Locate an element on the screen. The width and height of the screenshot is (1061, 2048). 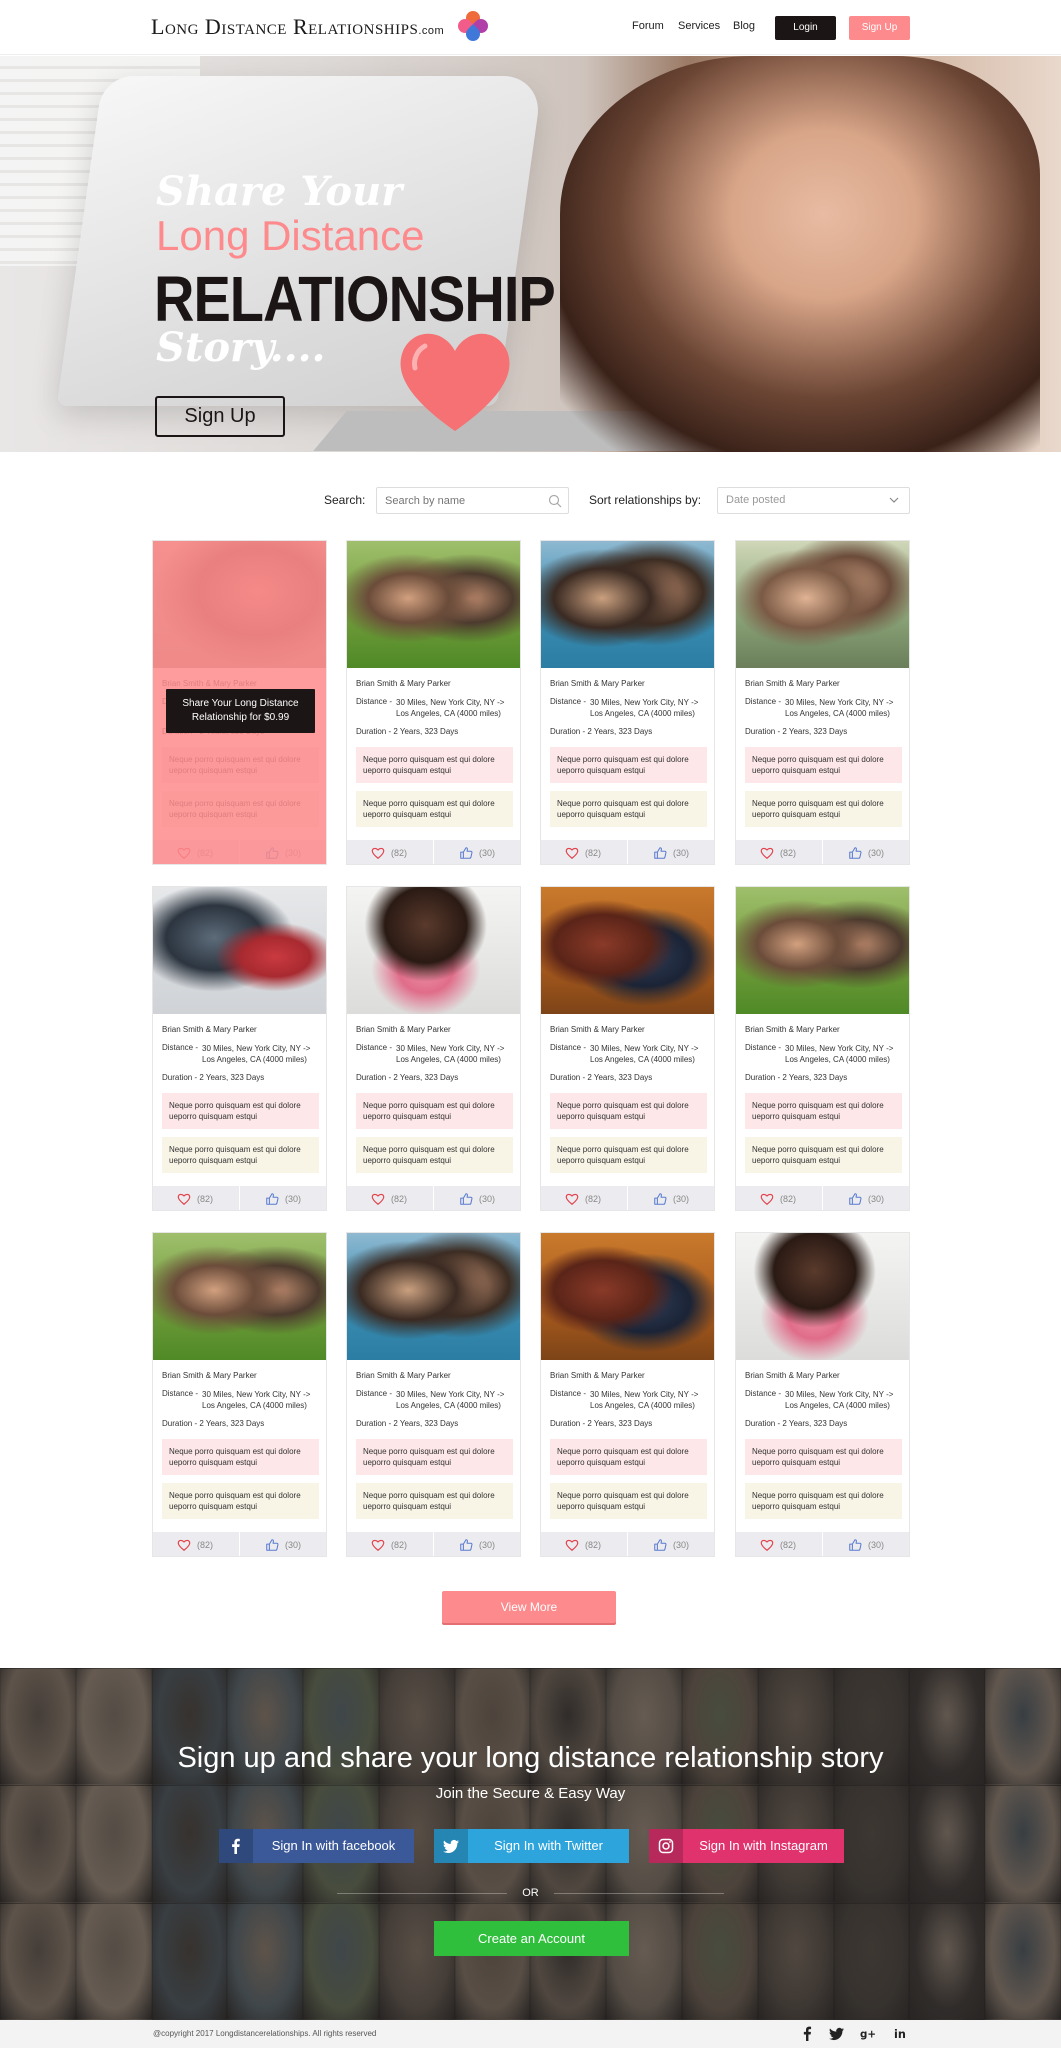
svg-text: g+ is located at coordinates (867, 2034).